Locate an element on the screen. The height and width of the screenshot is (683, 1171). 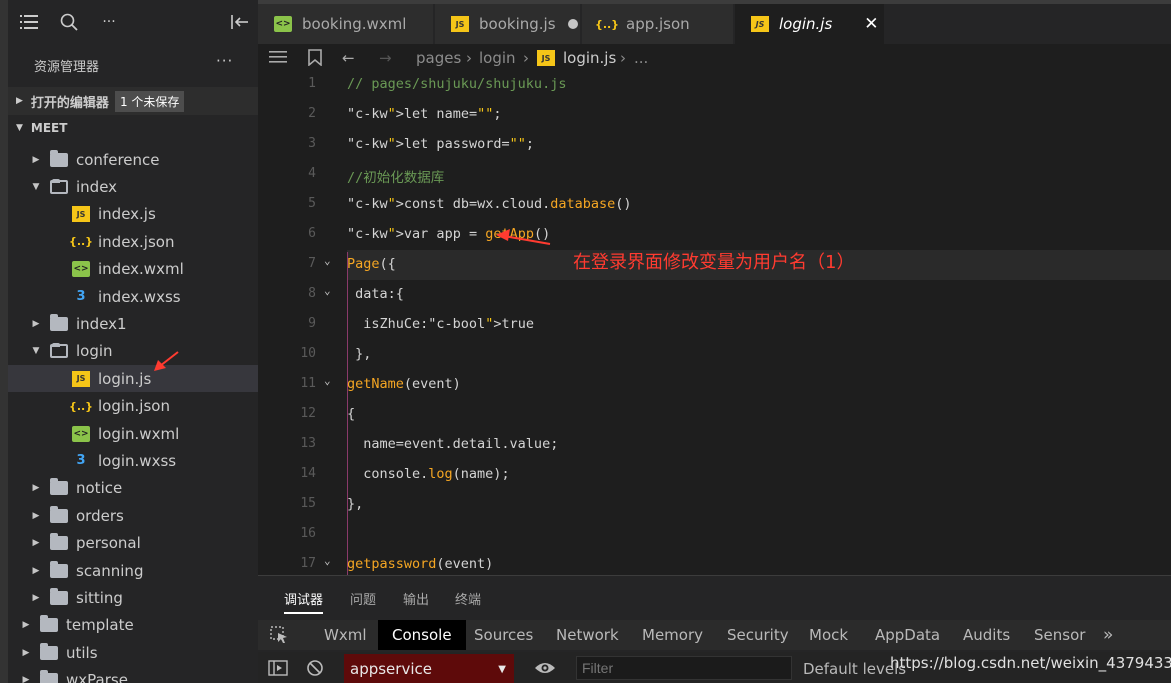
open-editors-section: ▶ 打开的编辑器 1 个未保存 is located at coordinates (133, 101).